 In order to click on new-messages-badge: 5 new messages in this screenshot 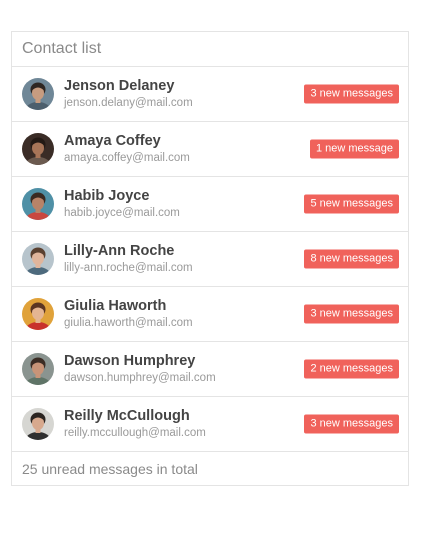, I will do `click(351, 204)`.